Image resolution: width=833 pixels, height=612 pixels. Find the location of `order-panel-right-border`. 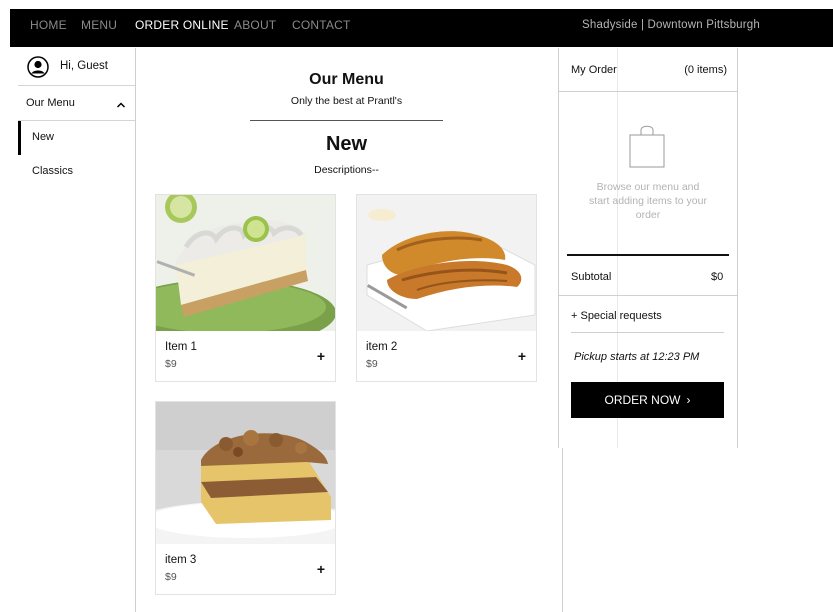

order-panel-right-border is located at coordinates (737, 248).